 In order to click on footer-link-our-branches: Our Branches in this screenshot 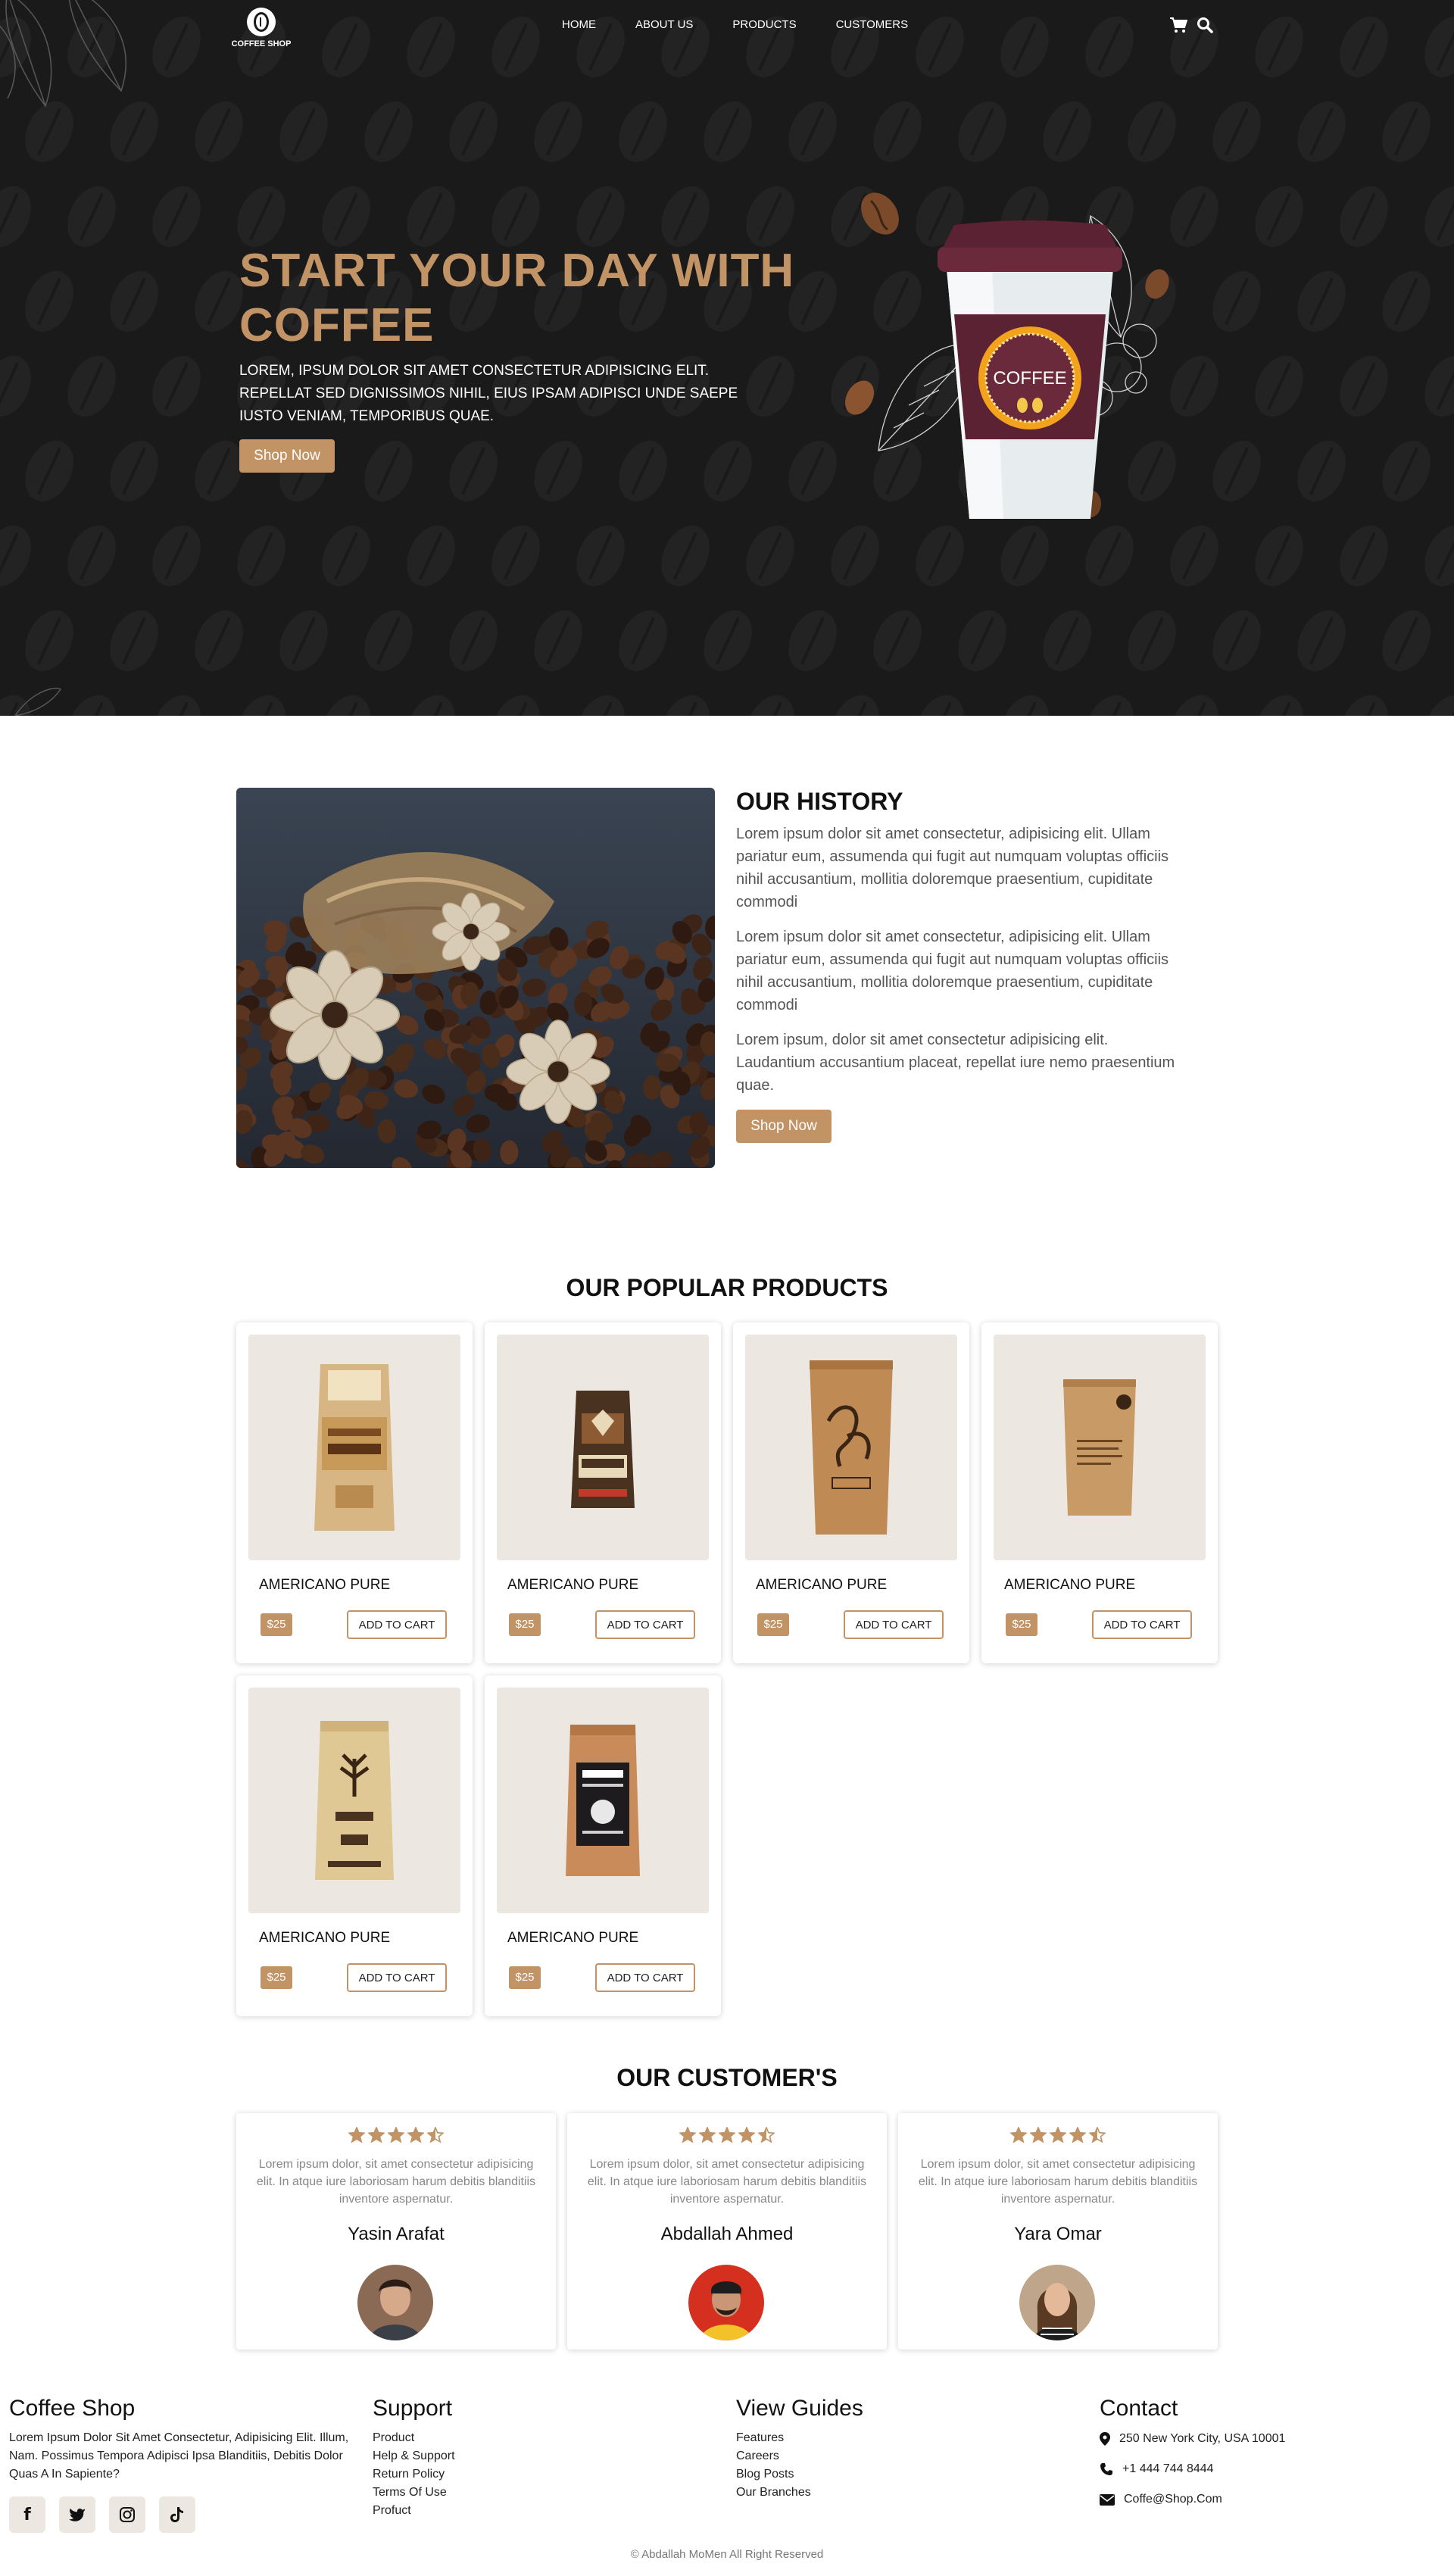, I will do `click(773, 2493)`.